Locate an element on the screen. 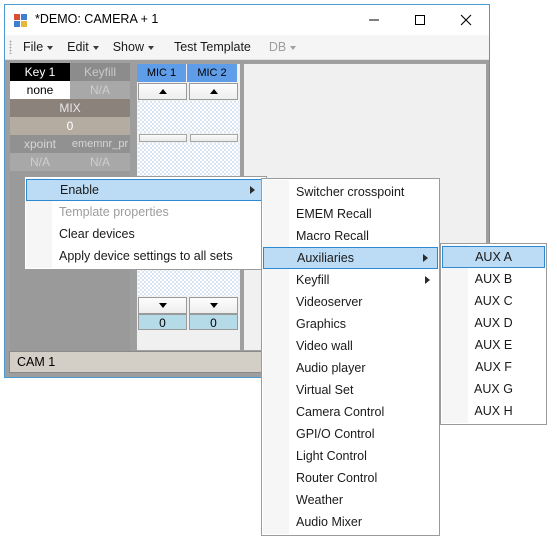  close-button is located at coordinates (466, 20).